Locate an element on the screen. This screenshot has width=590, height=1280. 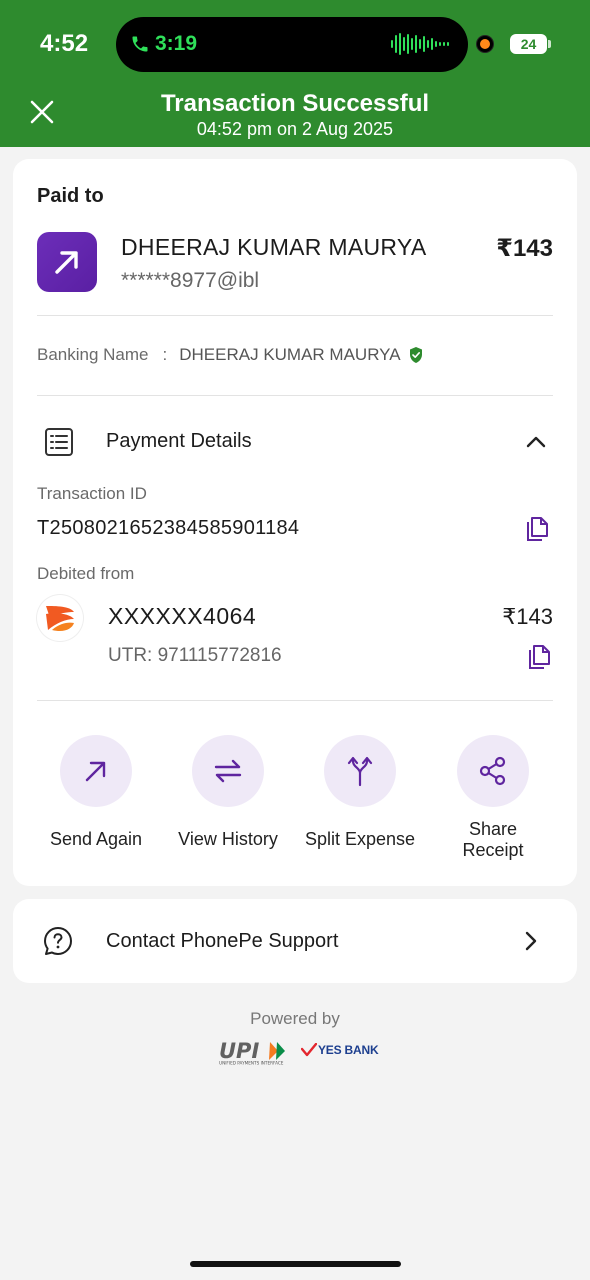
status-time: 4:52 is located at coordinates (64, 43).